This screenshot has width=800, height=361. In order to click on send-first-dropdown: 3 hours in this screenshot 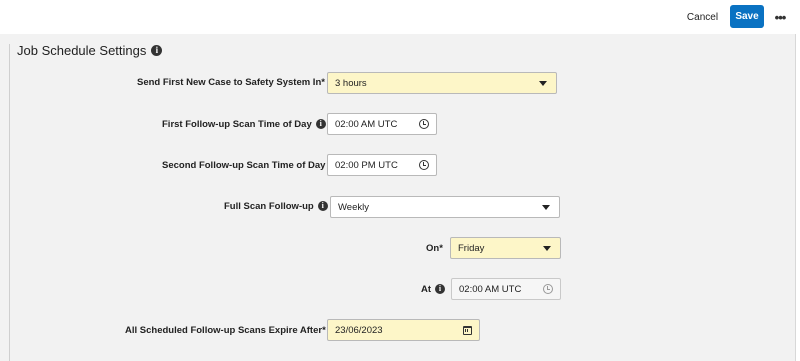, I will do `click(442, 83)`.